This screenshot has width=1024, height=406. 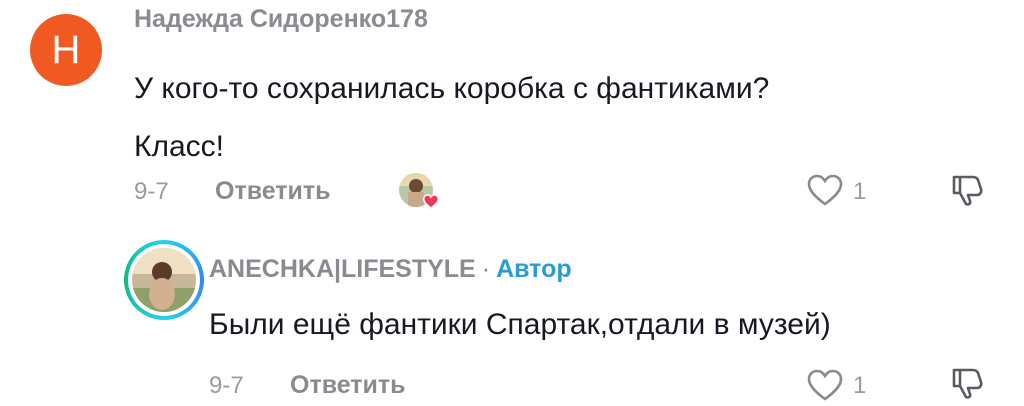 I want to click on reply-button: Ответить, so click(x=273, y=191).